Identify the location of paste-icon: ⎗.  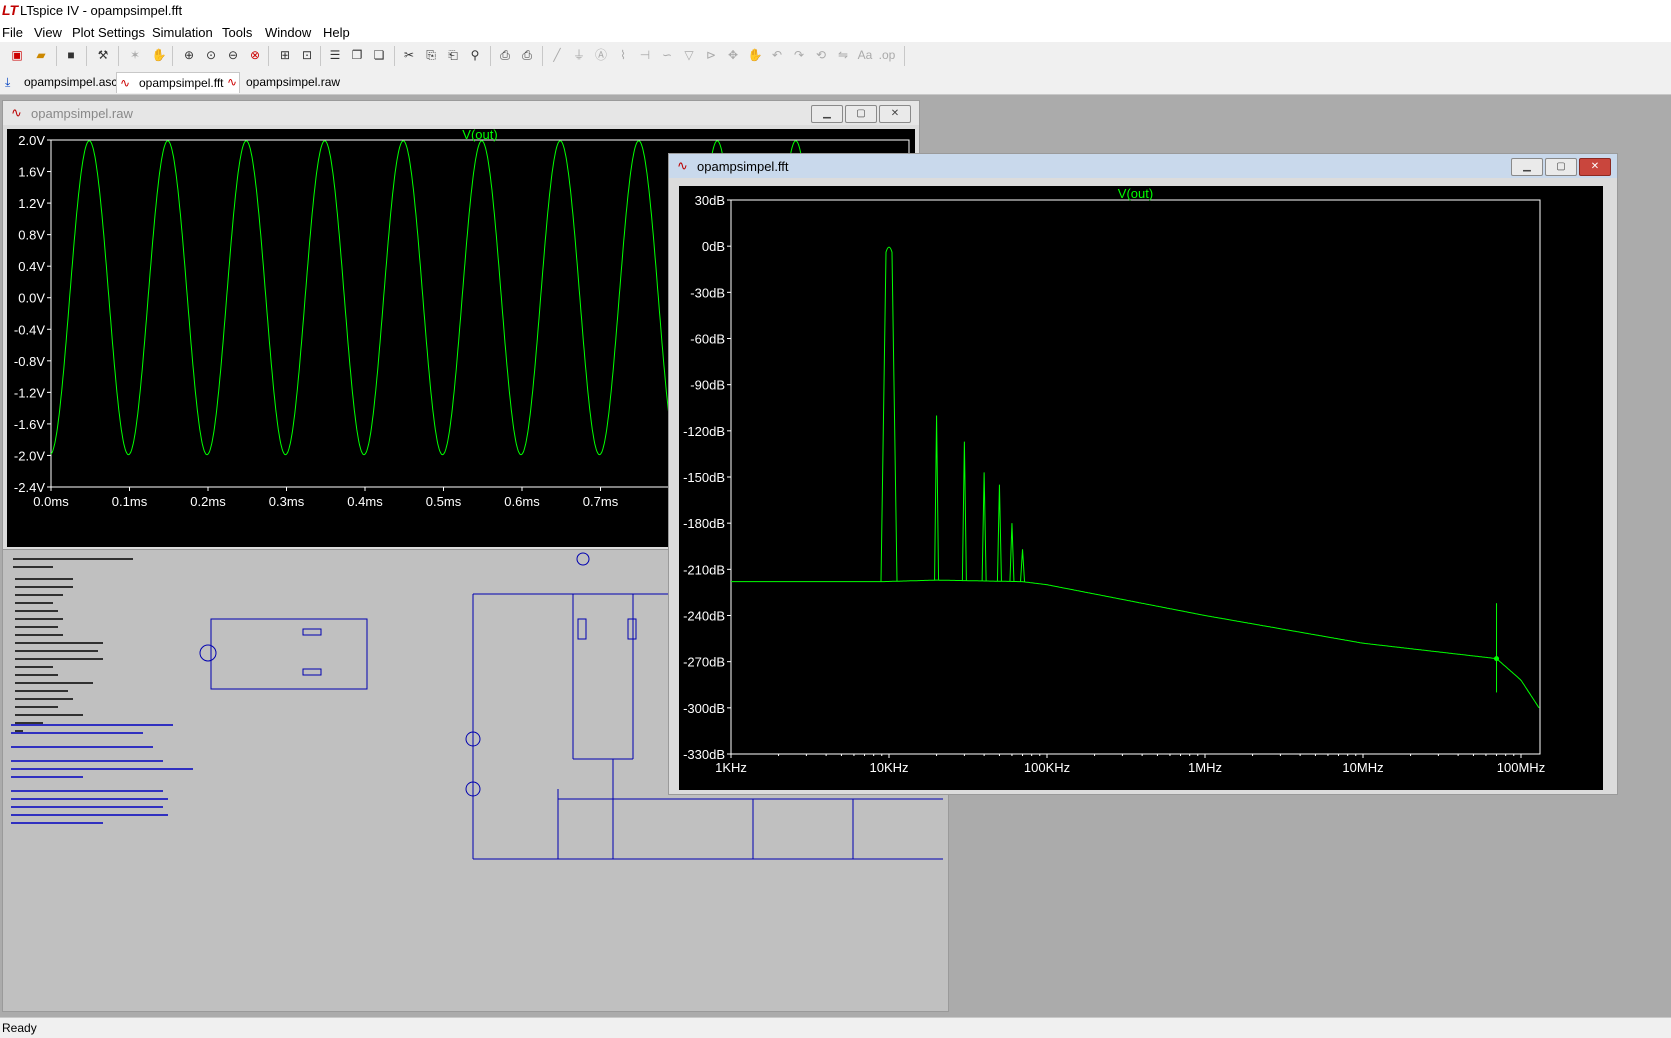
(453, 55).